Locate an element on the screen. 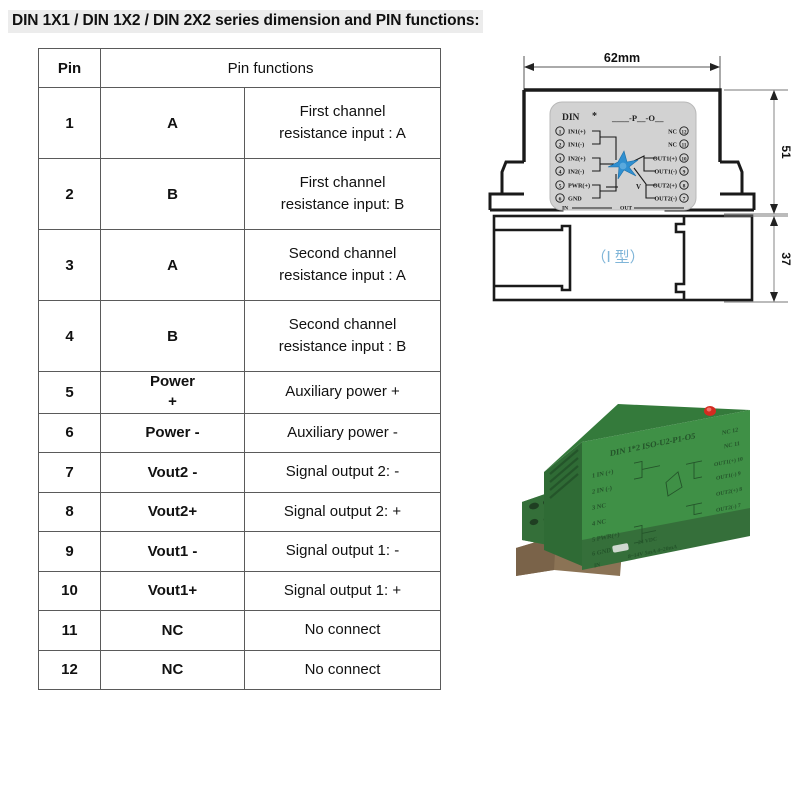 The width and height of the screenshot is (800, 800). cell-pin-number: 7 is located at coordinates (69, 472).